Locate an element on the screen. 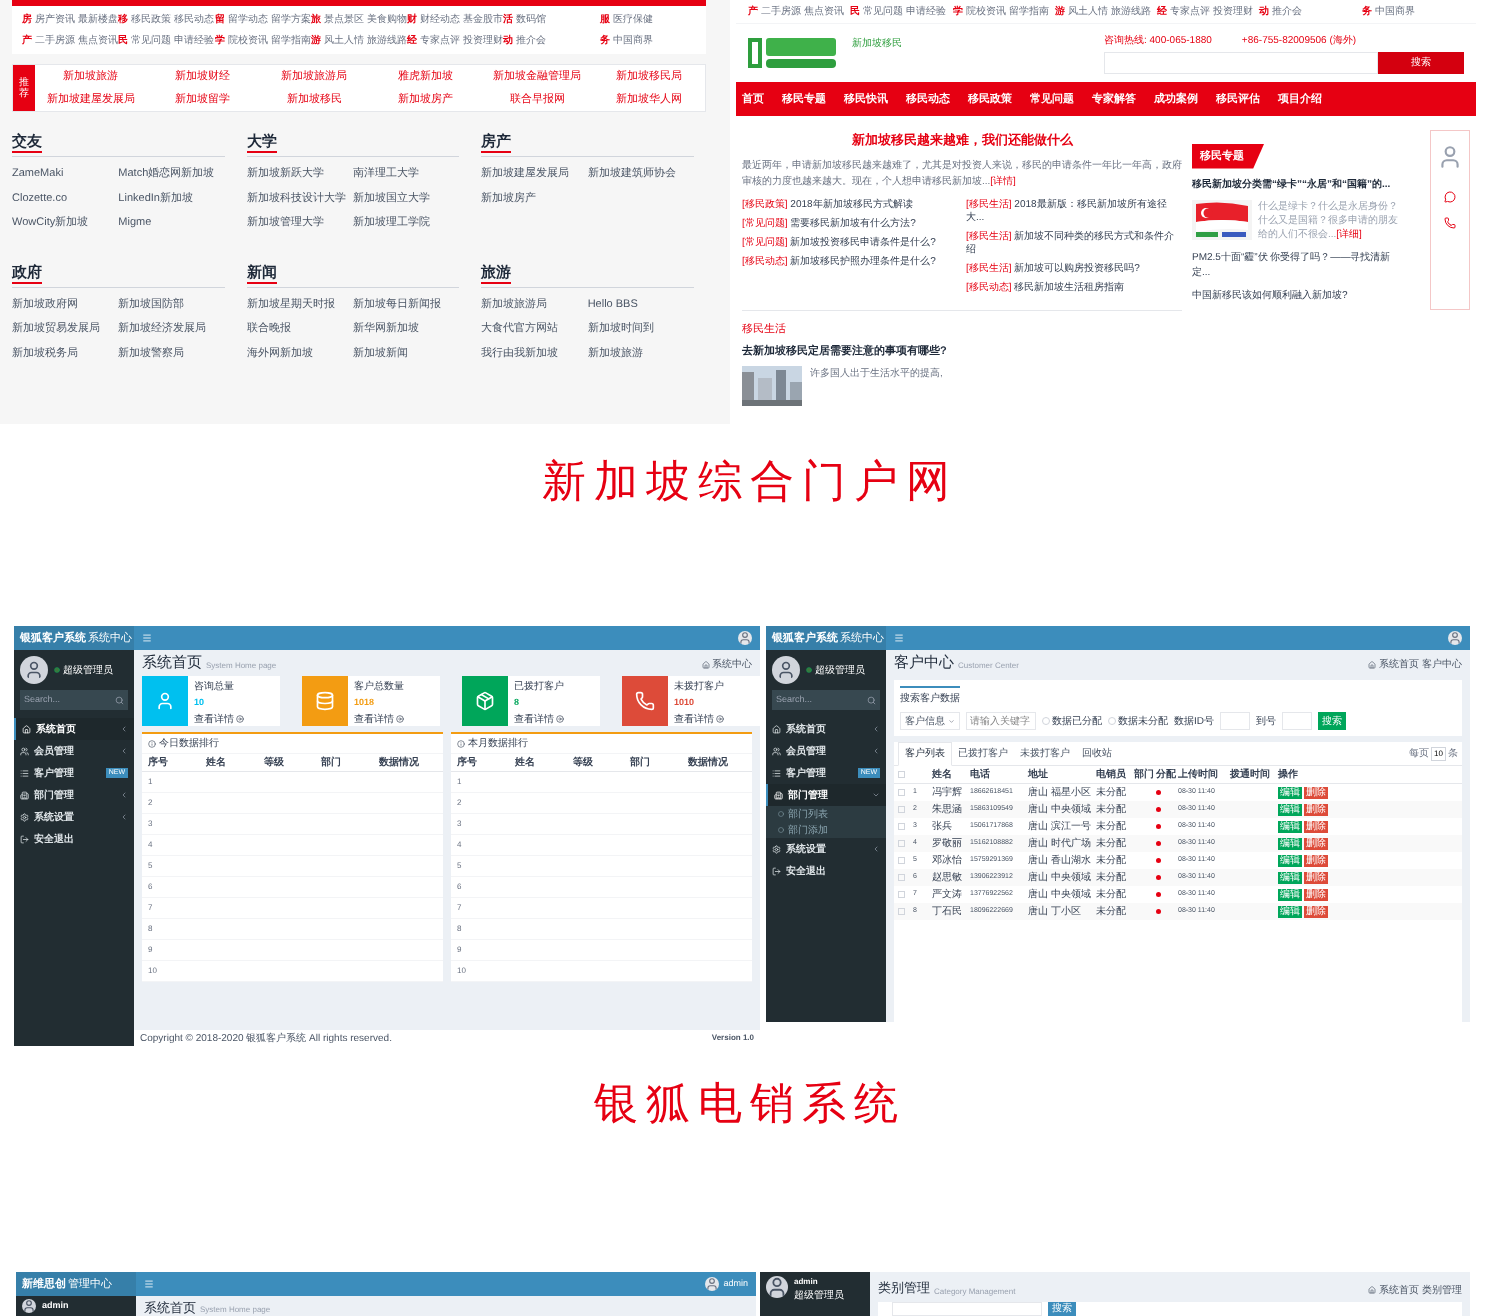 Image resolution: width=1500 pixels, height=1316 pixels. id-to-field is located at coordinates (1297, 721).